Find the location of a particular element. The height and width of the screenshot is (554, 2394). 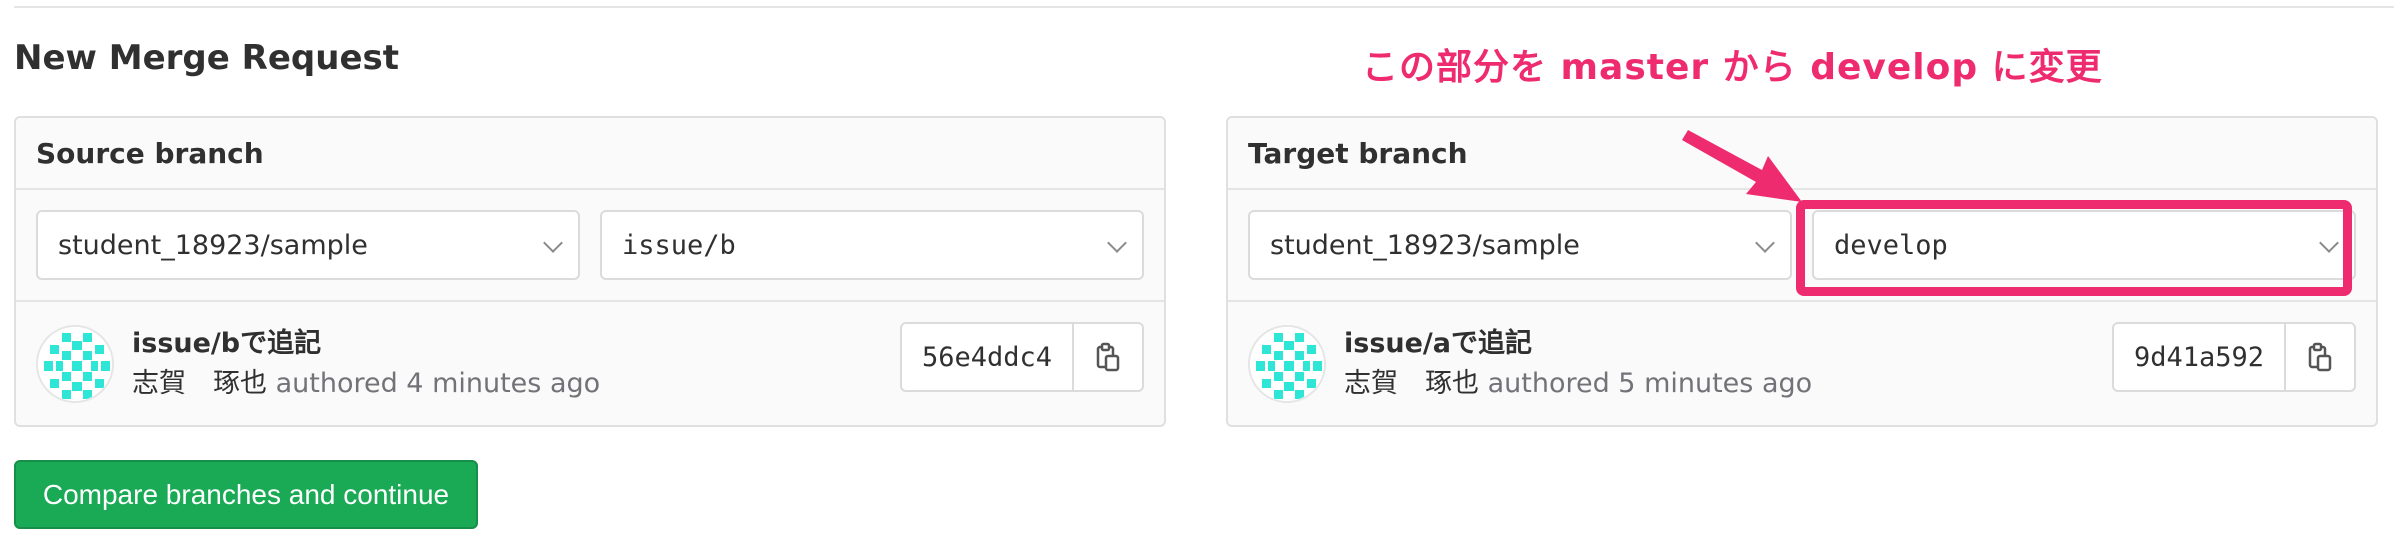

source-commit-text: issue/bで追記 志賀 琢也 authored 4 minutes ago is located at coordinates (366, 364).